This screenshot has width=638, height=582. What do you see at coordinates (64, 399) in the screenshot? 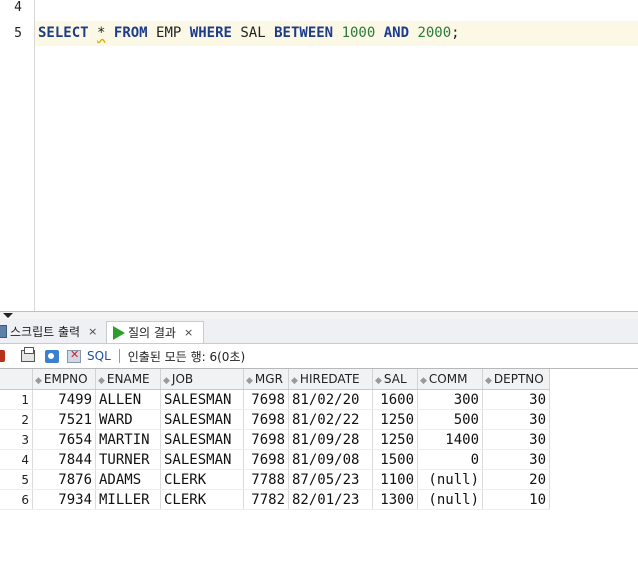
I see `cell-empno: 7499` at bounding box center [64, 399].